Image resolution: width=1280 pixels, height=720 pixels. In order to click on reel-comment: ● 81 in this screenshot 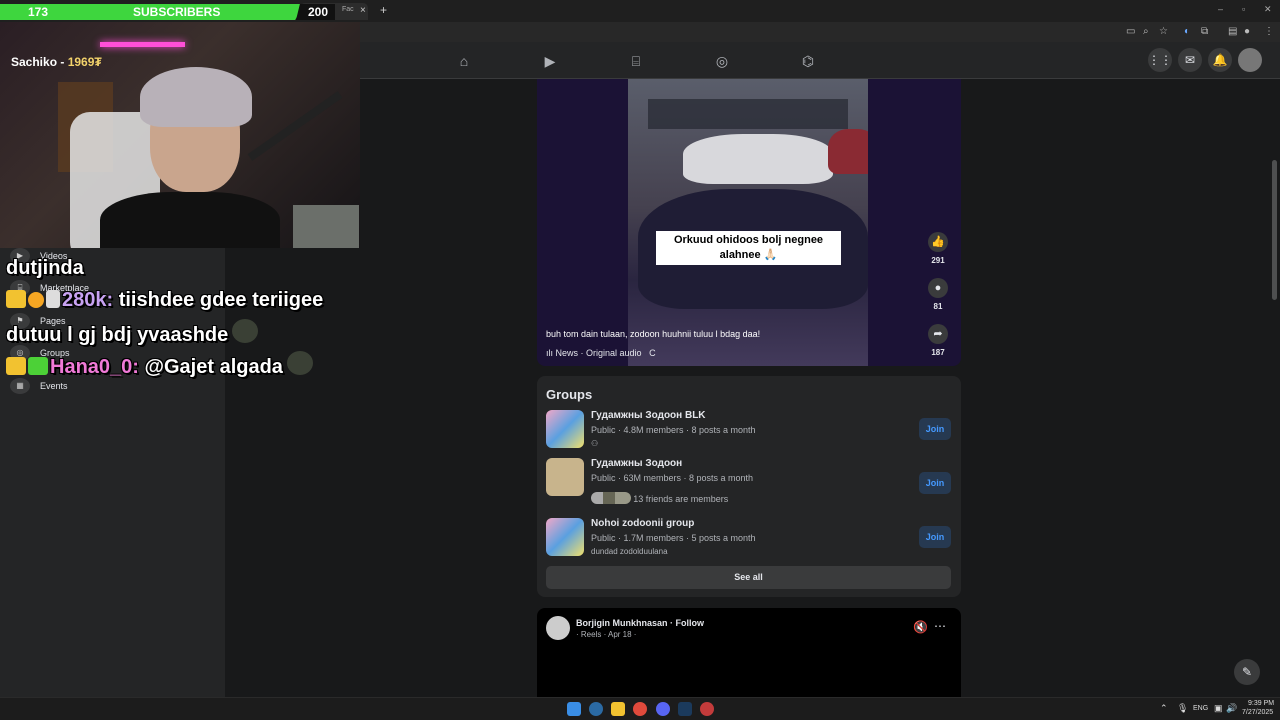, I will do `click(938, 294)`.